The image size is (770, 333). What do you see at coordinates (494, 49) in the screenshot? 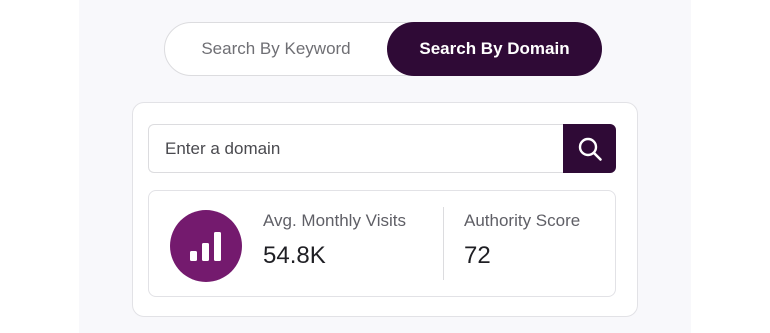
I see `tab-search-by-domain: Search By Domain` at bounding box center [494, 49].